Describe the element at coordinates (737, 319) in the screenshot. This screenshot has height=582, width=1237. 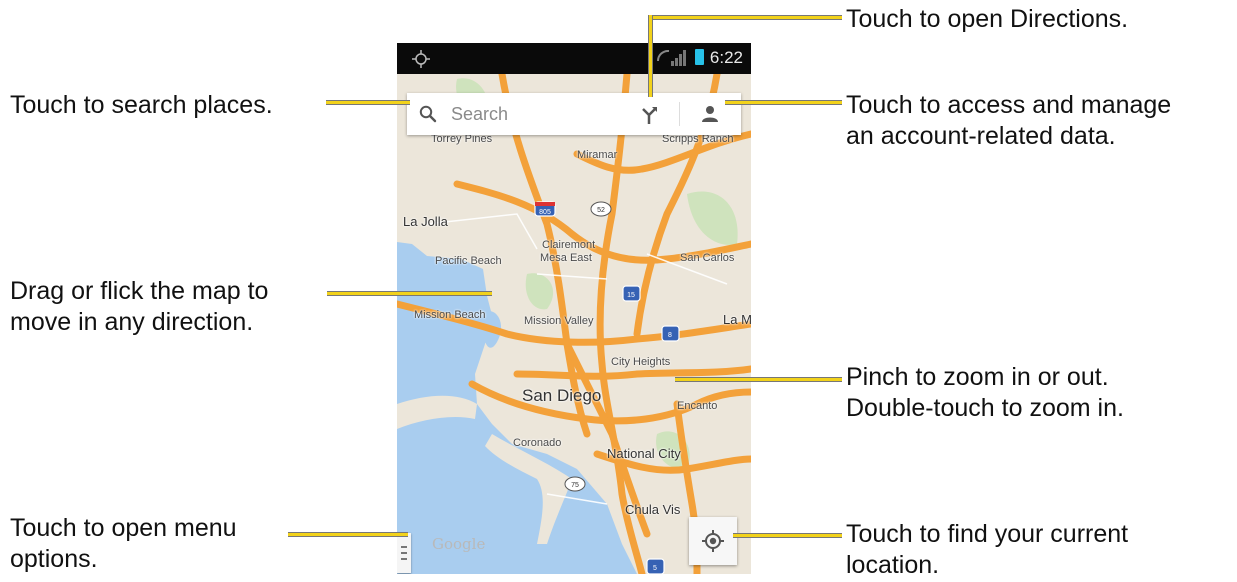
I see `map-label-la-mesa: La M` at that location.